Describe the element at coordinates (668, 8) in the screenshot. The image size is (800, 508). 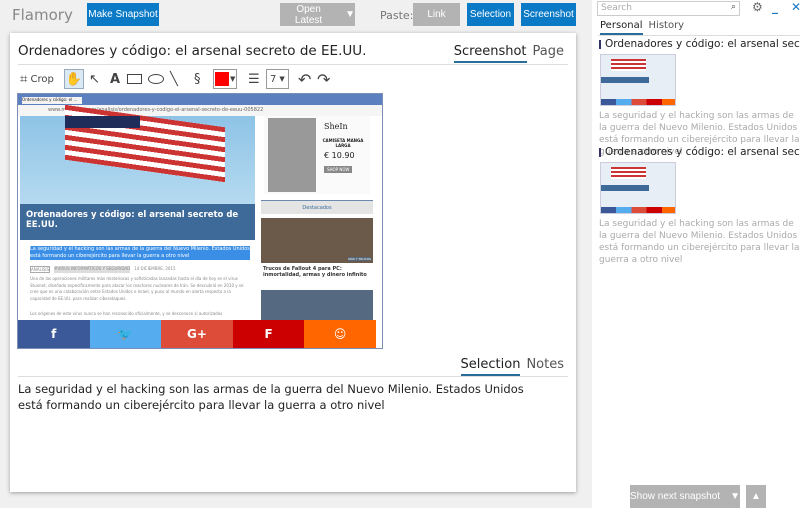
I see `search-input: Search ⌕` at that location.